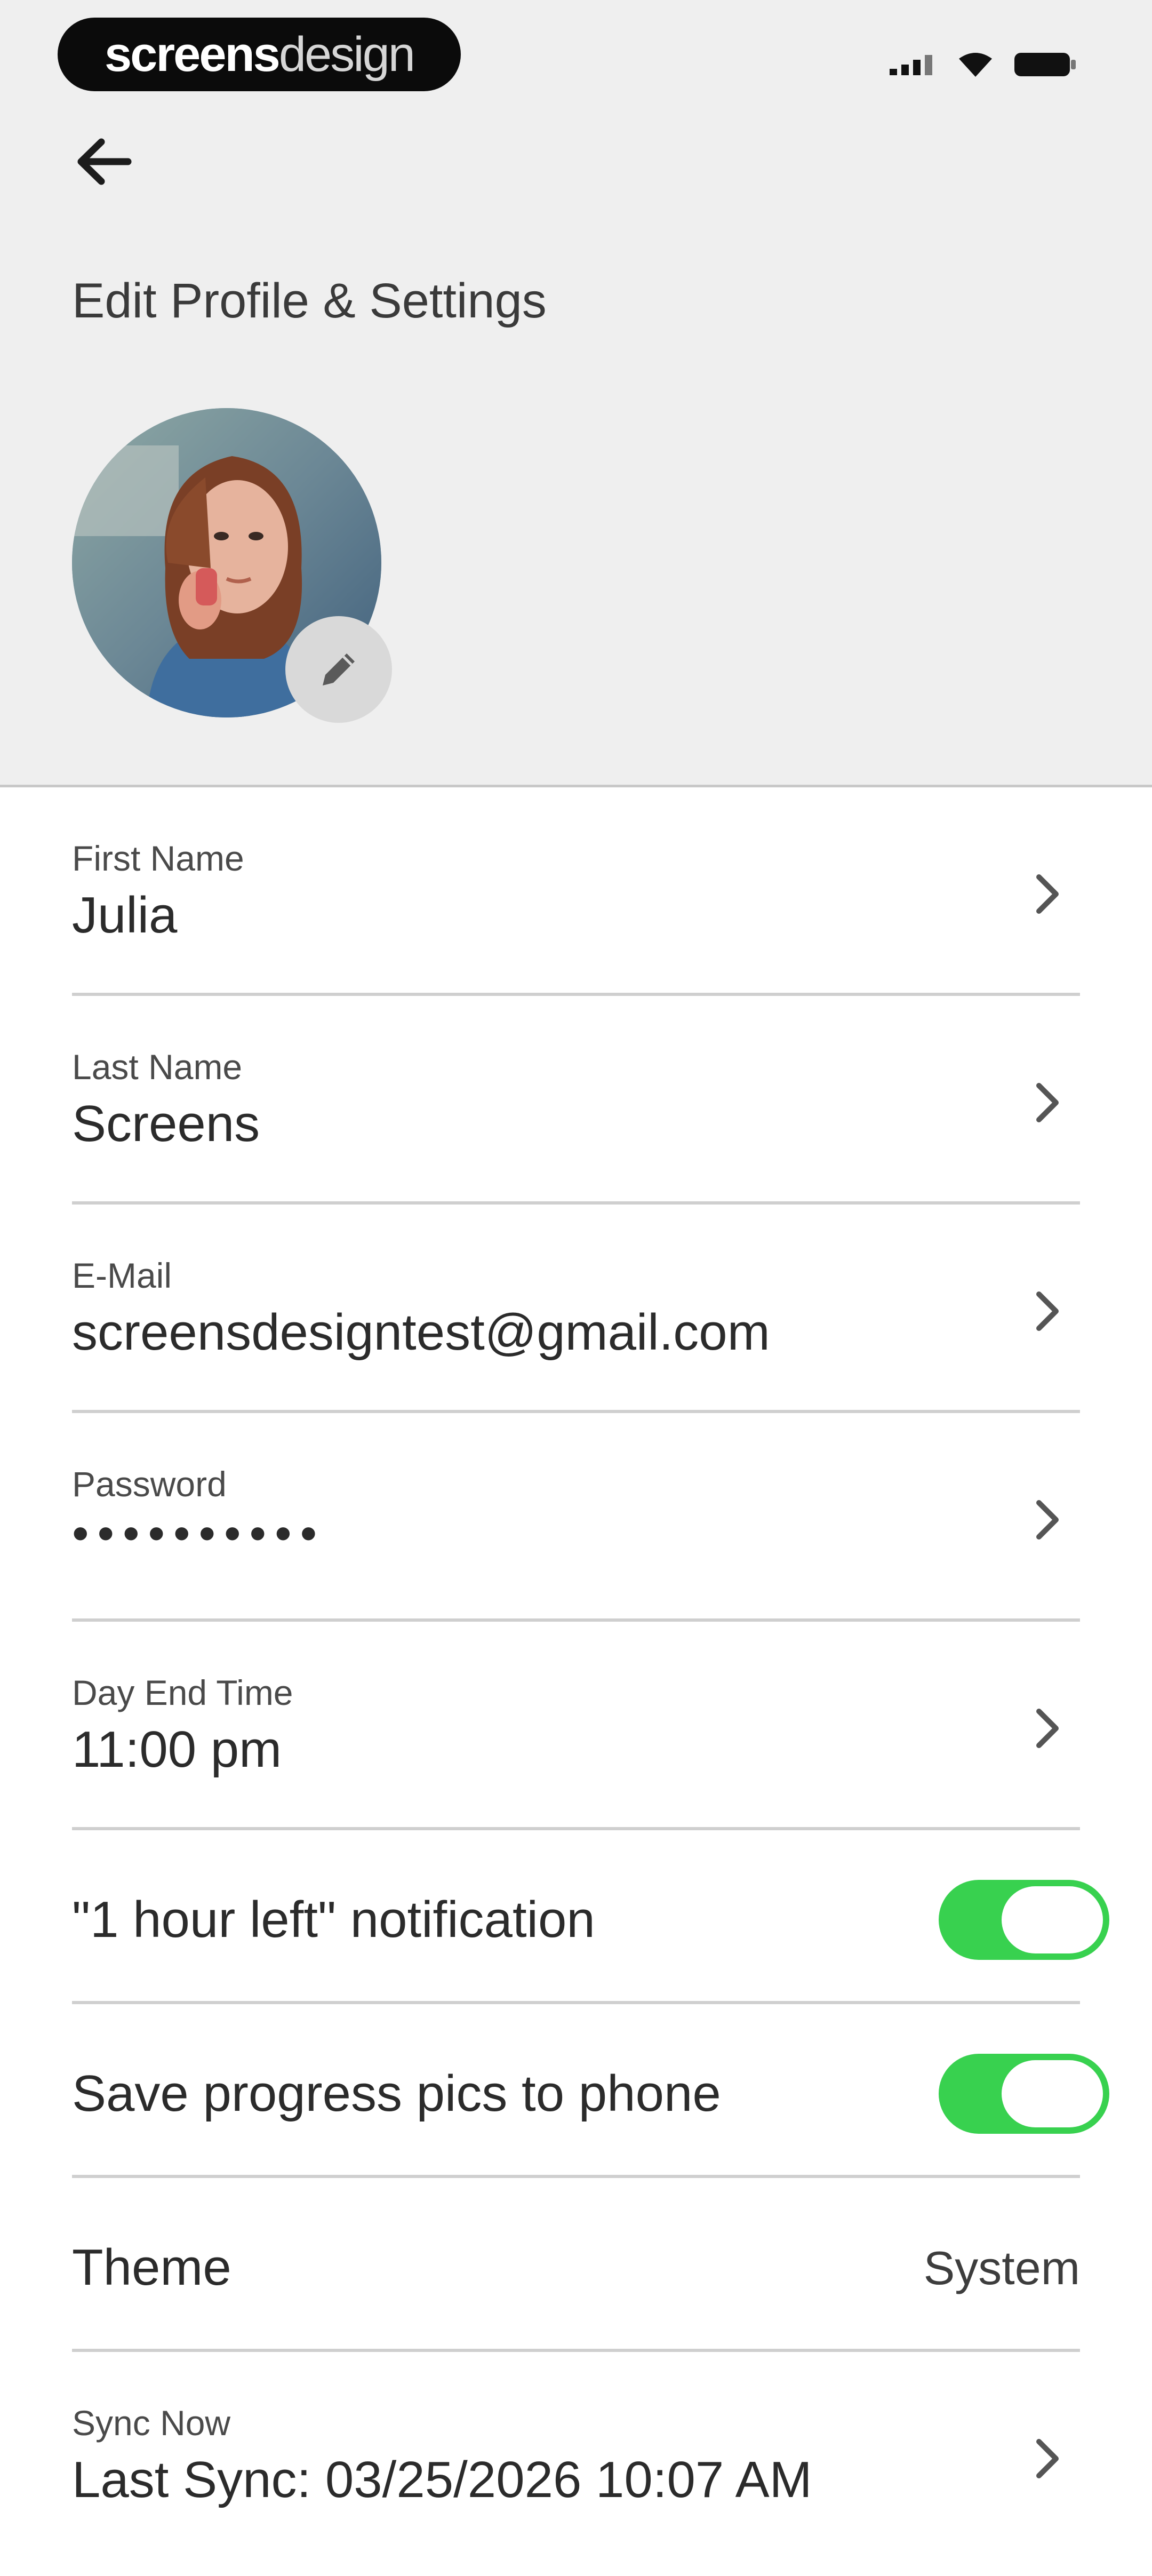  What do you see at coordinates (199, 1533) in the screenshot?
I see `password-value: ••••••••••` at bounding box center [199, 1533].